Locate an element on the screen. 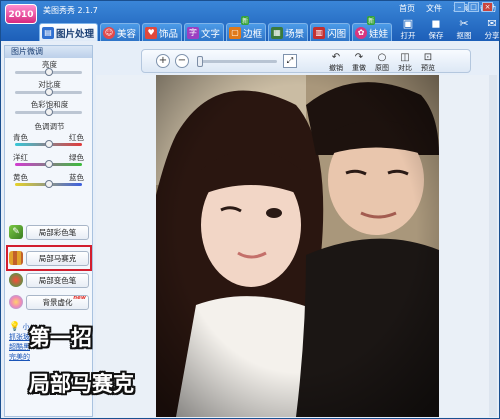 The width and height of the screenshot is (500, 419). color-brush-button: ✎ 局部彩色笔 is located at coordinates (49, 232).